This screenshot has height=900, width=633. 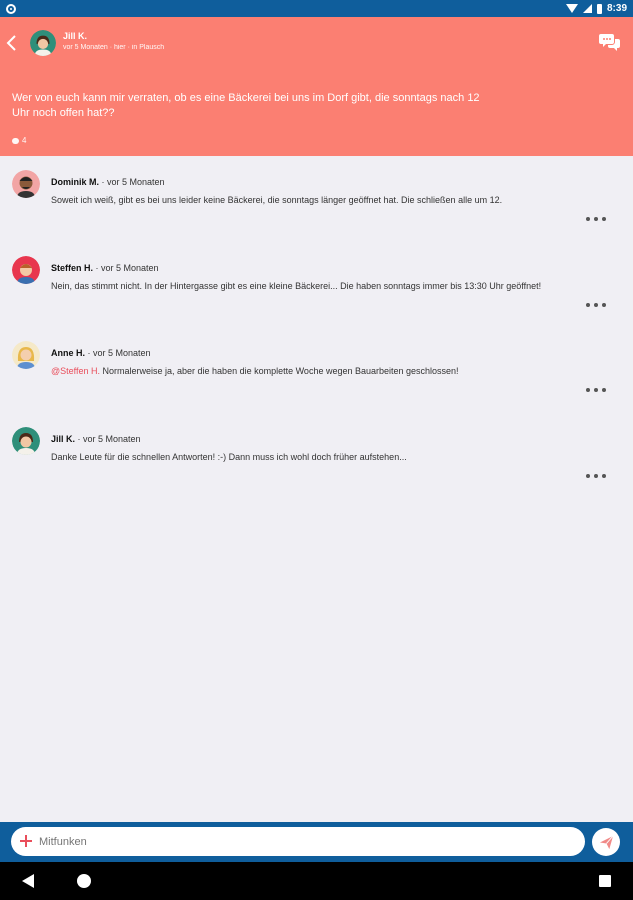 I want to click on post-author: Jill K., so click(x=75, y=36).